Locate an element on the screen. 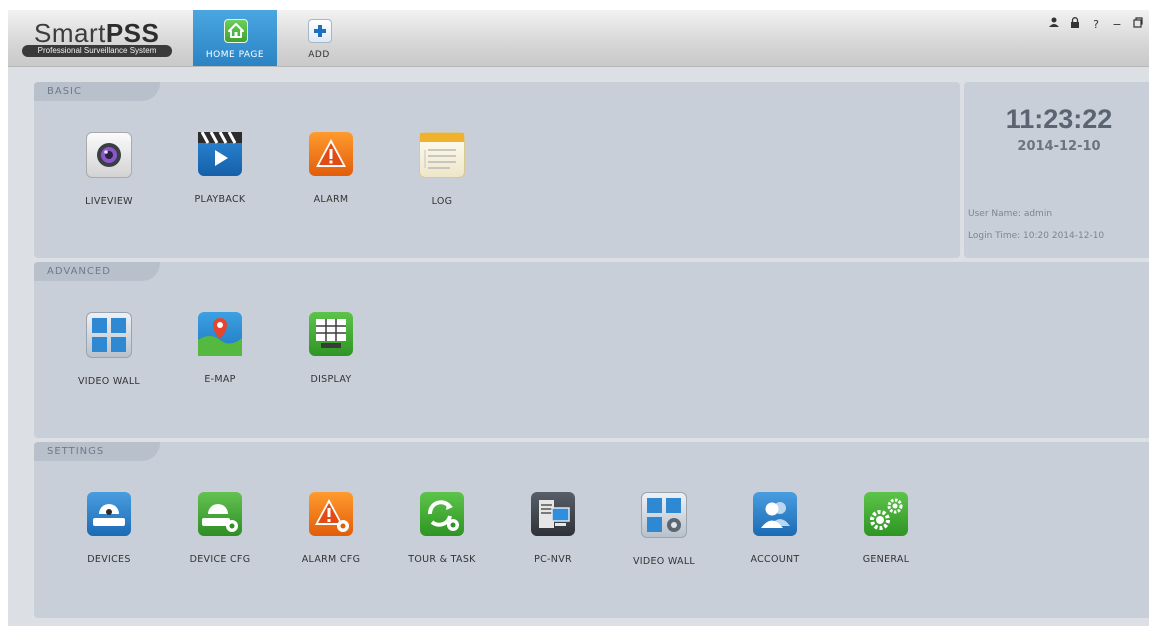 The height and width of the screenshot is (628, 1149). e-map-label: E-MAP is located at coordinates (220, 379).